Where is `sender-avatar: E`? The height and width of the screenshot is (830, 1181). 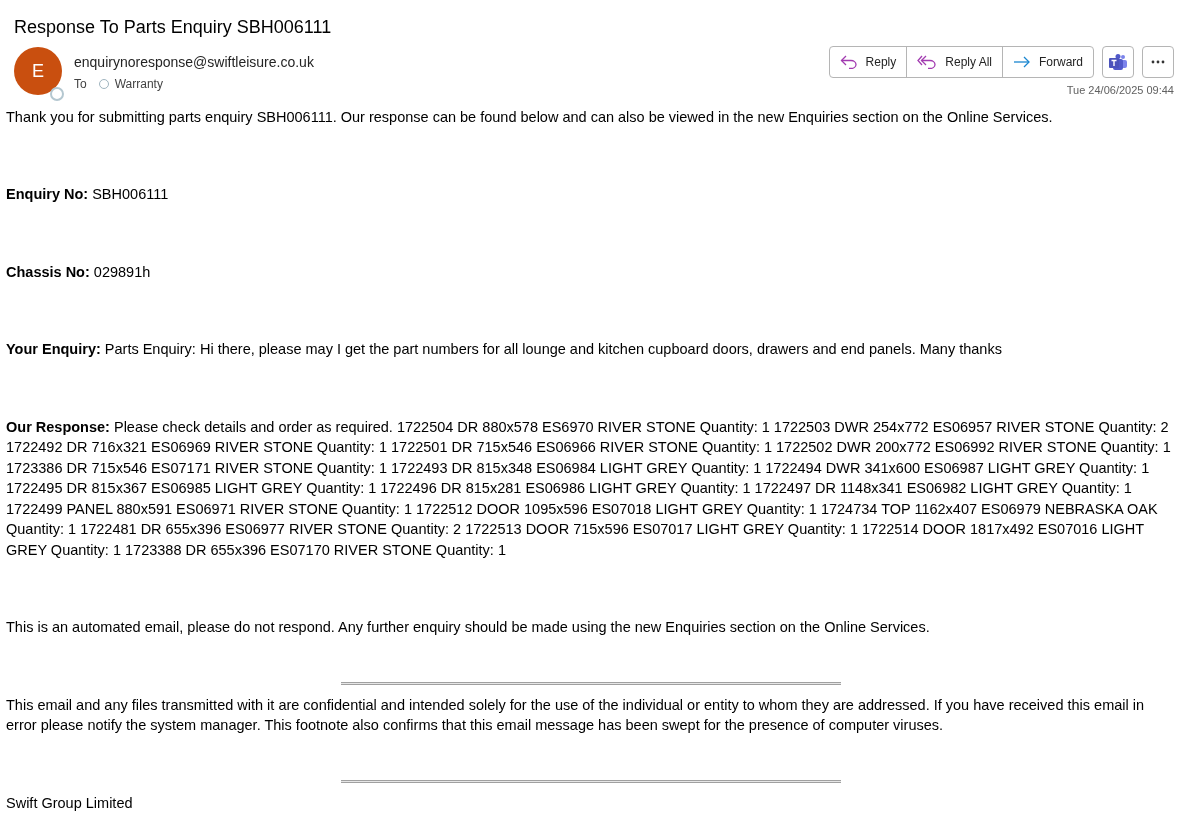
sender-avatar: E is located at coordinates (38, 71).